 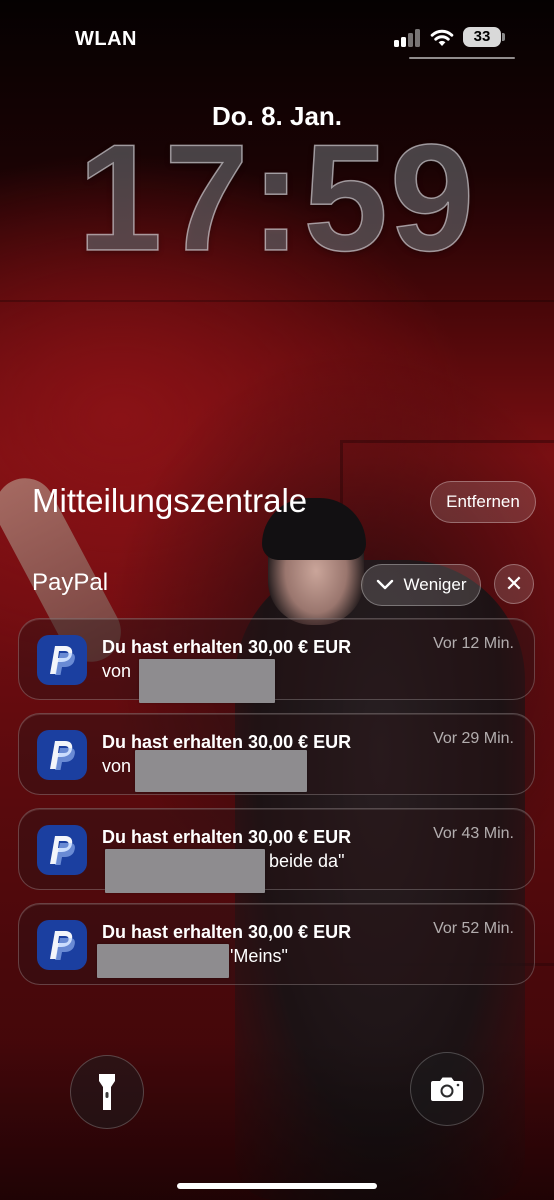 I want to click on notification-body-suffix: 'Meins", so click(x=259, y=956).